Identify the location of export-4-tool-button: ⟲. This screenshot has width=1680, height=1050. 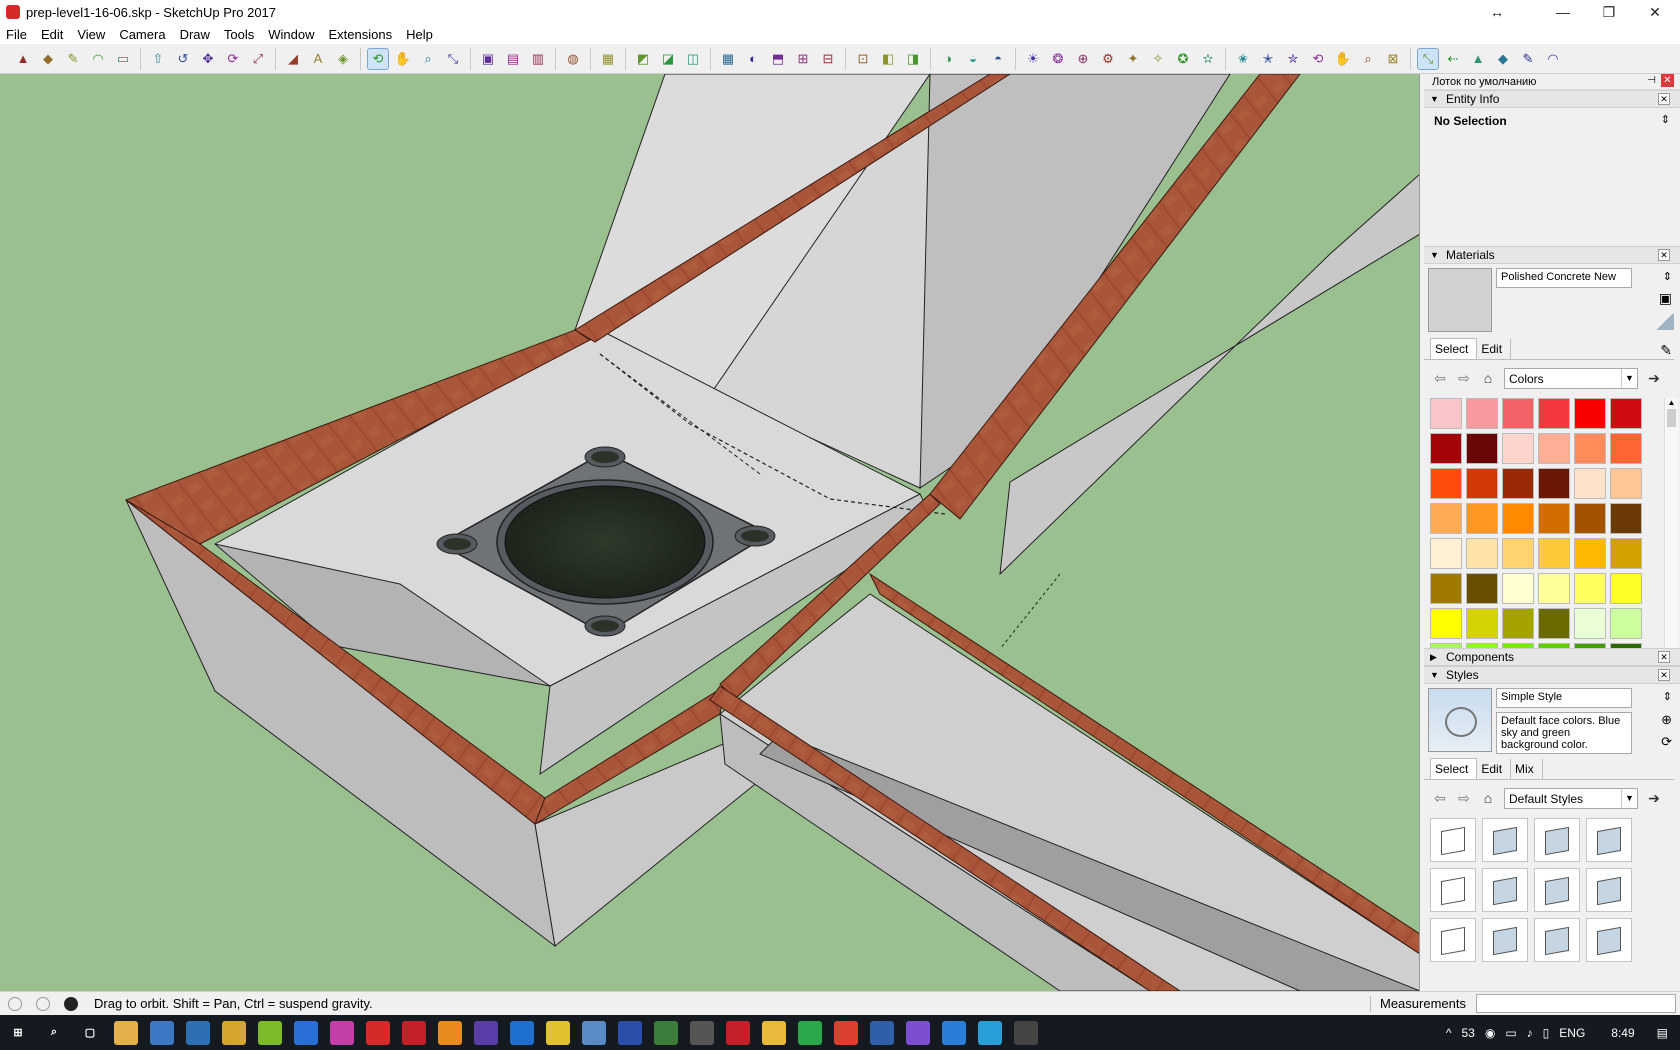
(1318, 59).